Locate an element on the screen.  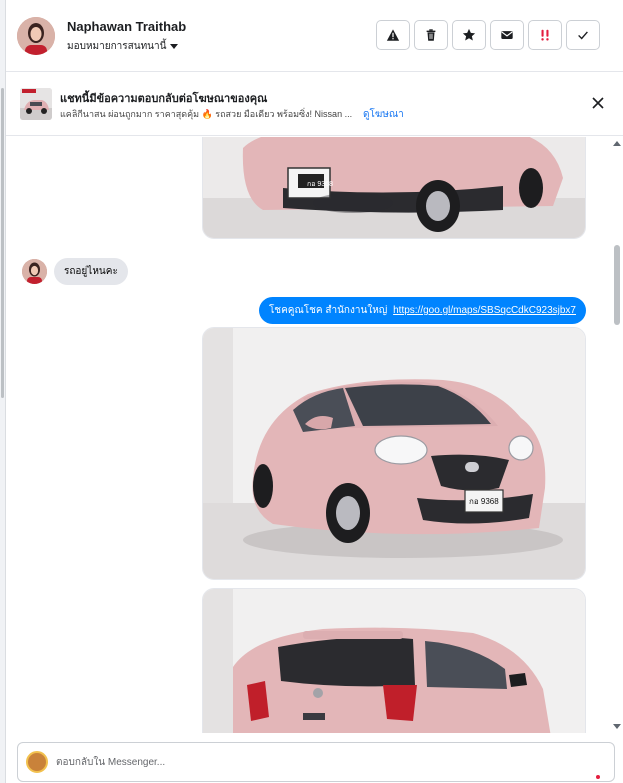
ad-thumbnail is located at coordinates (36, 104).